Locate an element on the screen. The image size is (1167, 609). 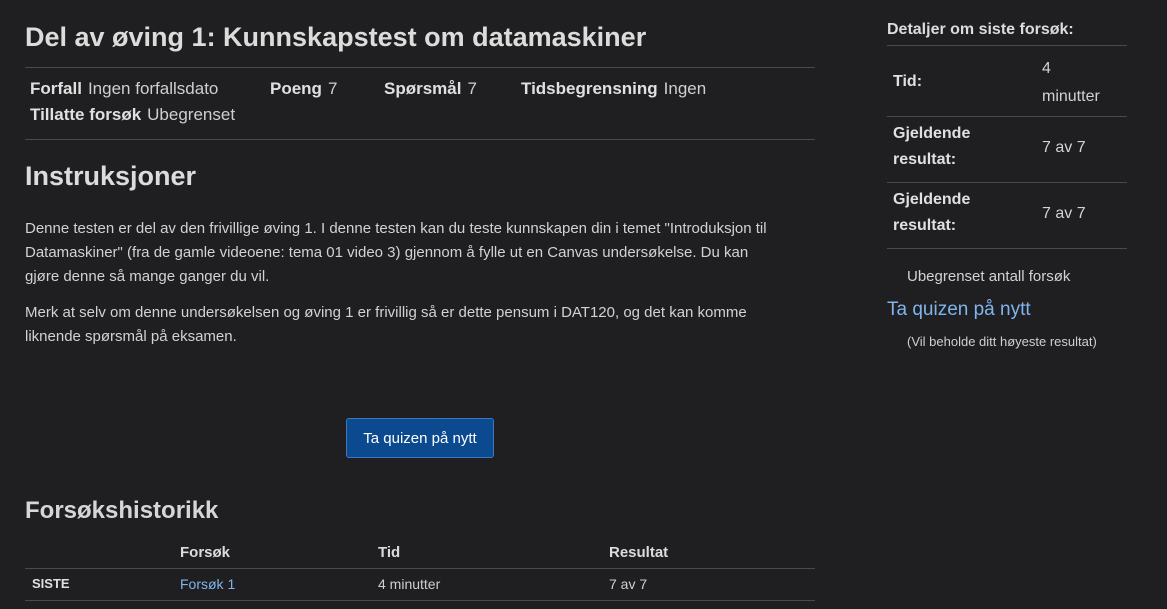
instructions-p1-line-3: gjøre denne så mange ganger du vil. is located at coordinates (147, 276).